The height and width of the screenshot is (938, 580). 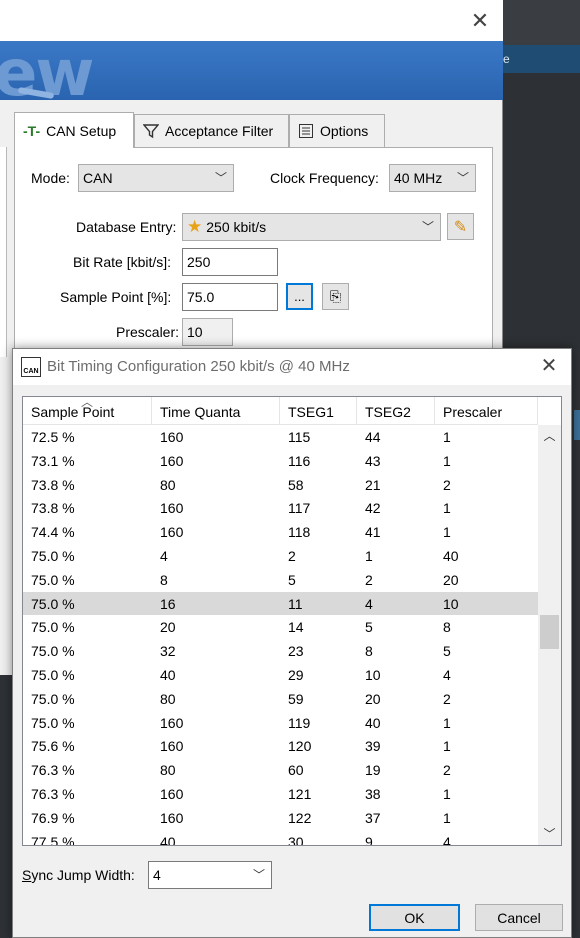 I want to click on table-cell: 21, so click(x=373, y=484).